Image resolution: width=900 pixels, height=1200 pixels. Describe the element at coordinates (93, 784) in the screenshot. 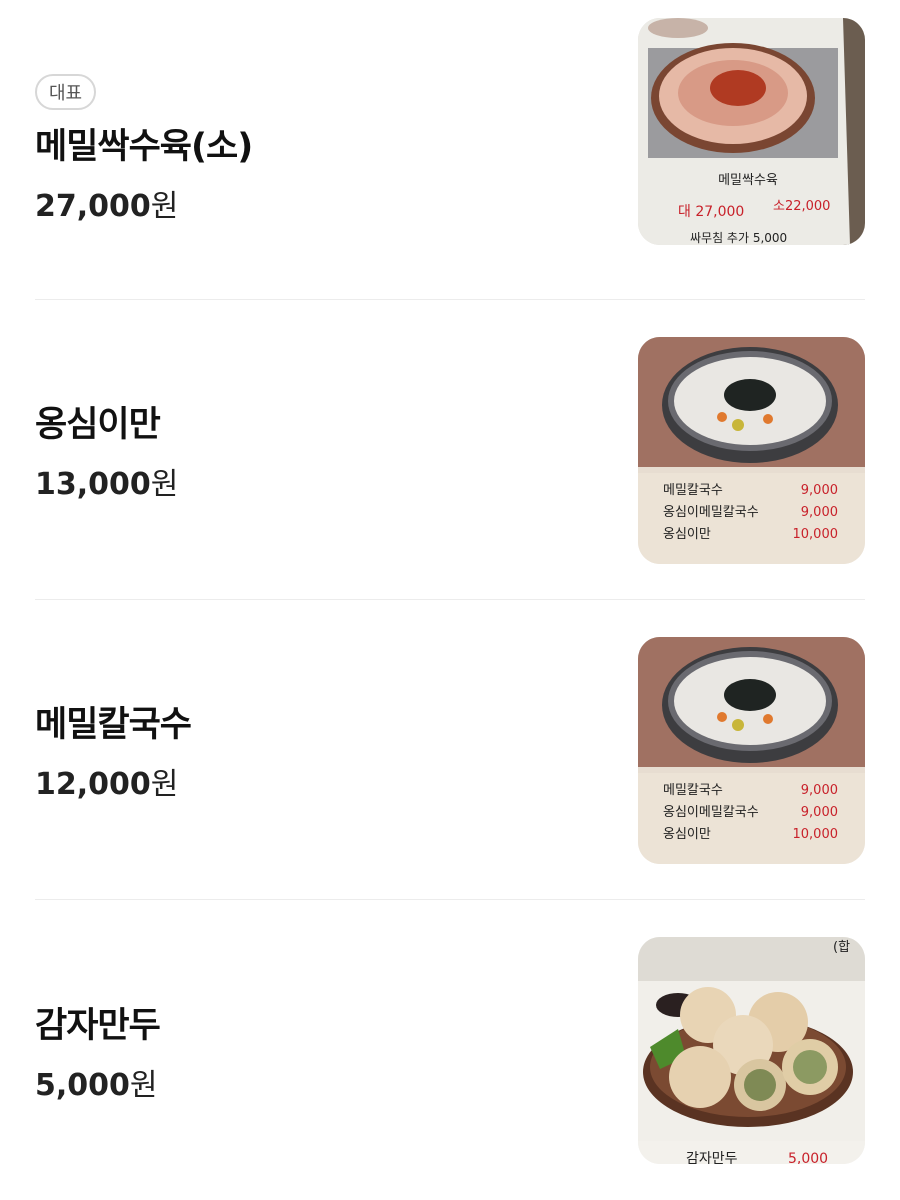

I see `price-value: 12,000` at that location.